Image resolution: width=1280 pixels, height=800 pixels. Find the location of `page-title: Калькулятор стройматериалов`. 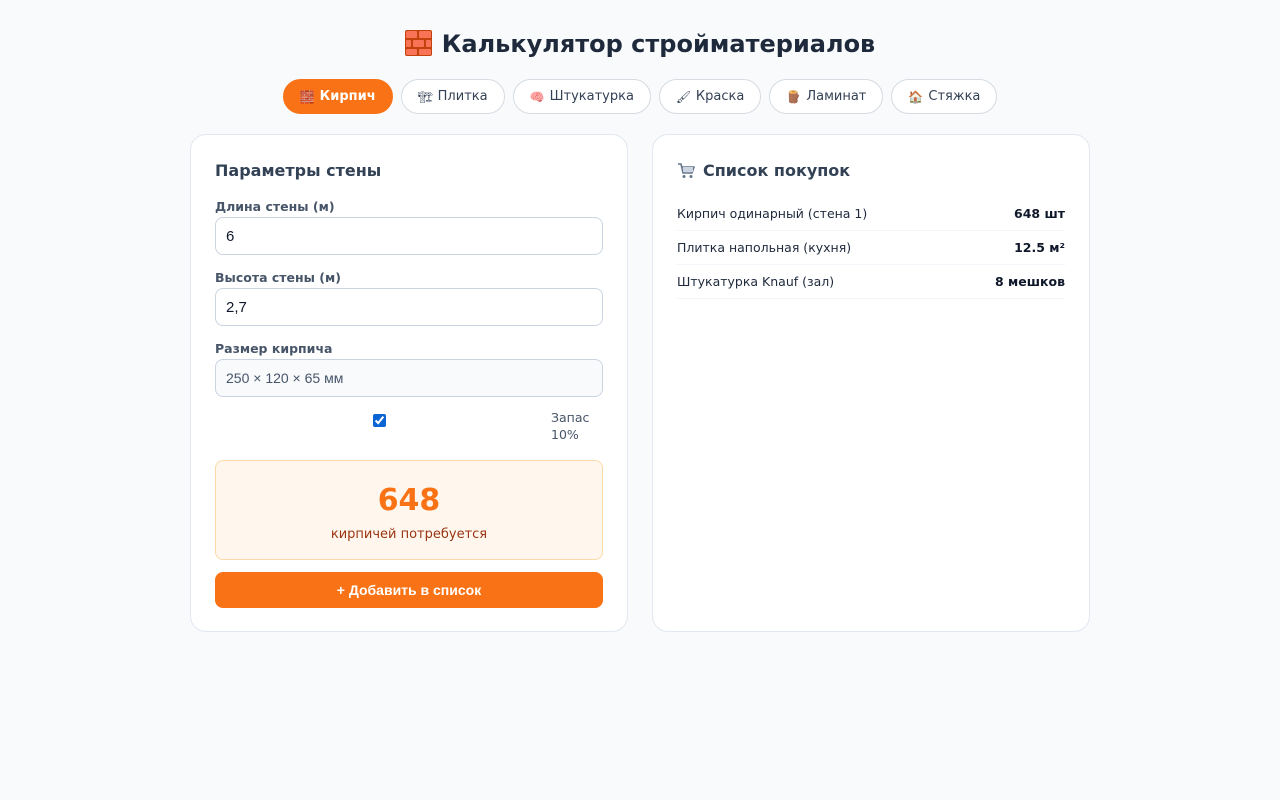

page-title: Калькулятор стройматериалов is located at coordinates (640, 44).